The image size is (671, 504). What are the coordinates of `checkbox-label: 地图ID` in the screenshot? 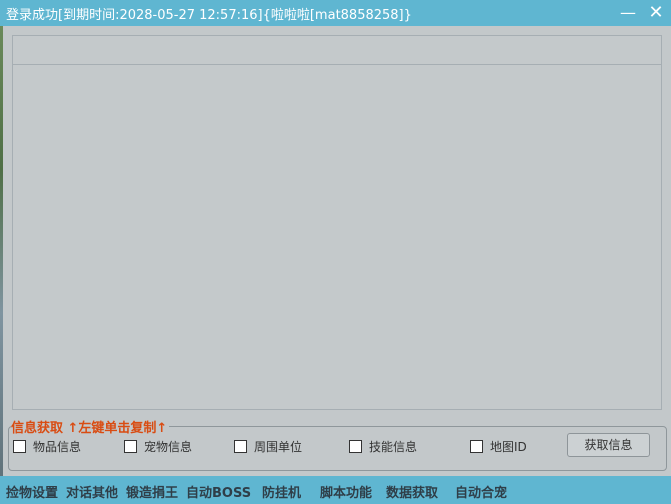 It's located at (508, 446).